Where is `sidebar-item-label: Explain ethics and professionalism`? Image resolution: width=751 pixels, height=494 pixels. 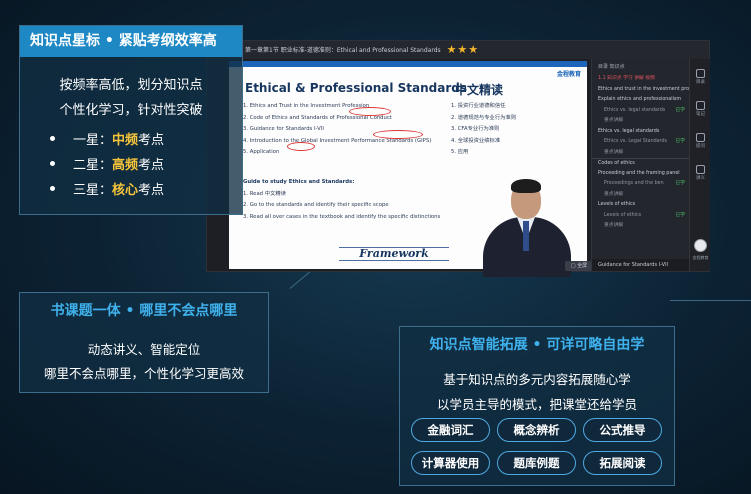
sidebar-item-label: Explain ethics and professionalism is located at coordinates (640, 99).